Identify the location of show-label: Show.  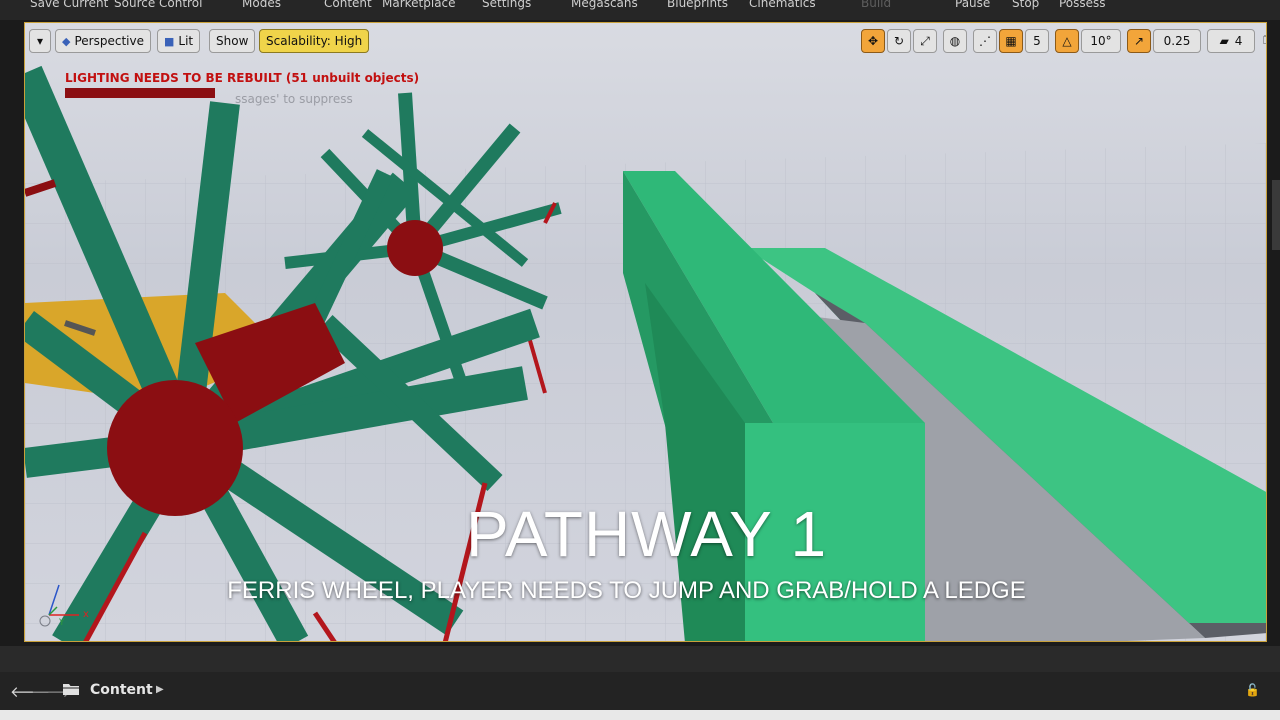
(232, 41).